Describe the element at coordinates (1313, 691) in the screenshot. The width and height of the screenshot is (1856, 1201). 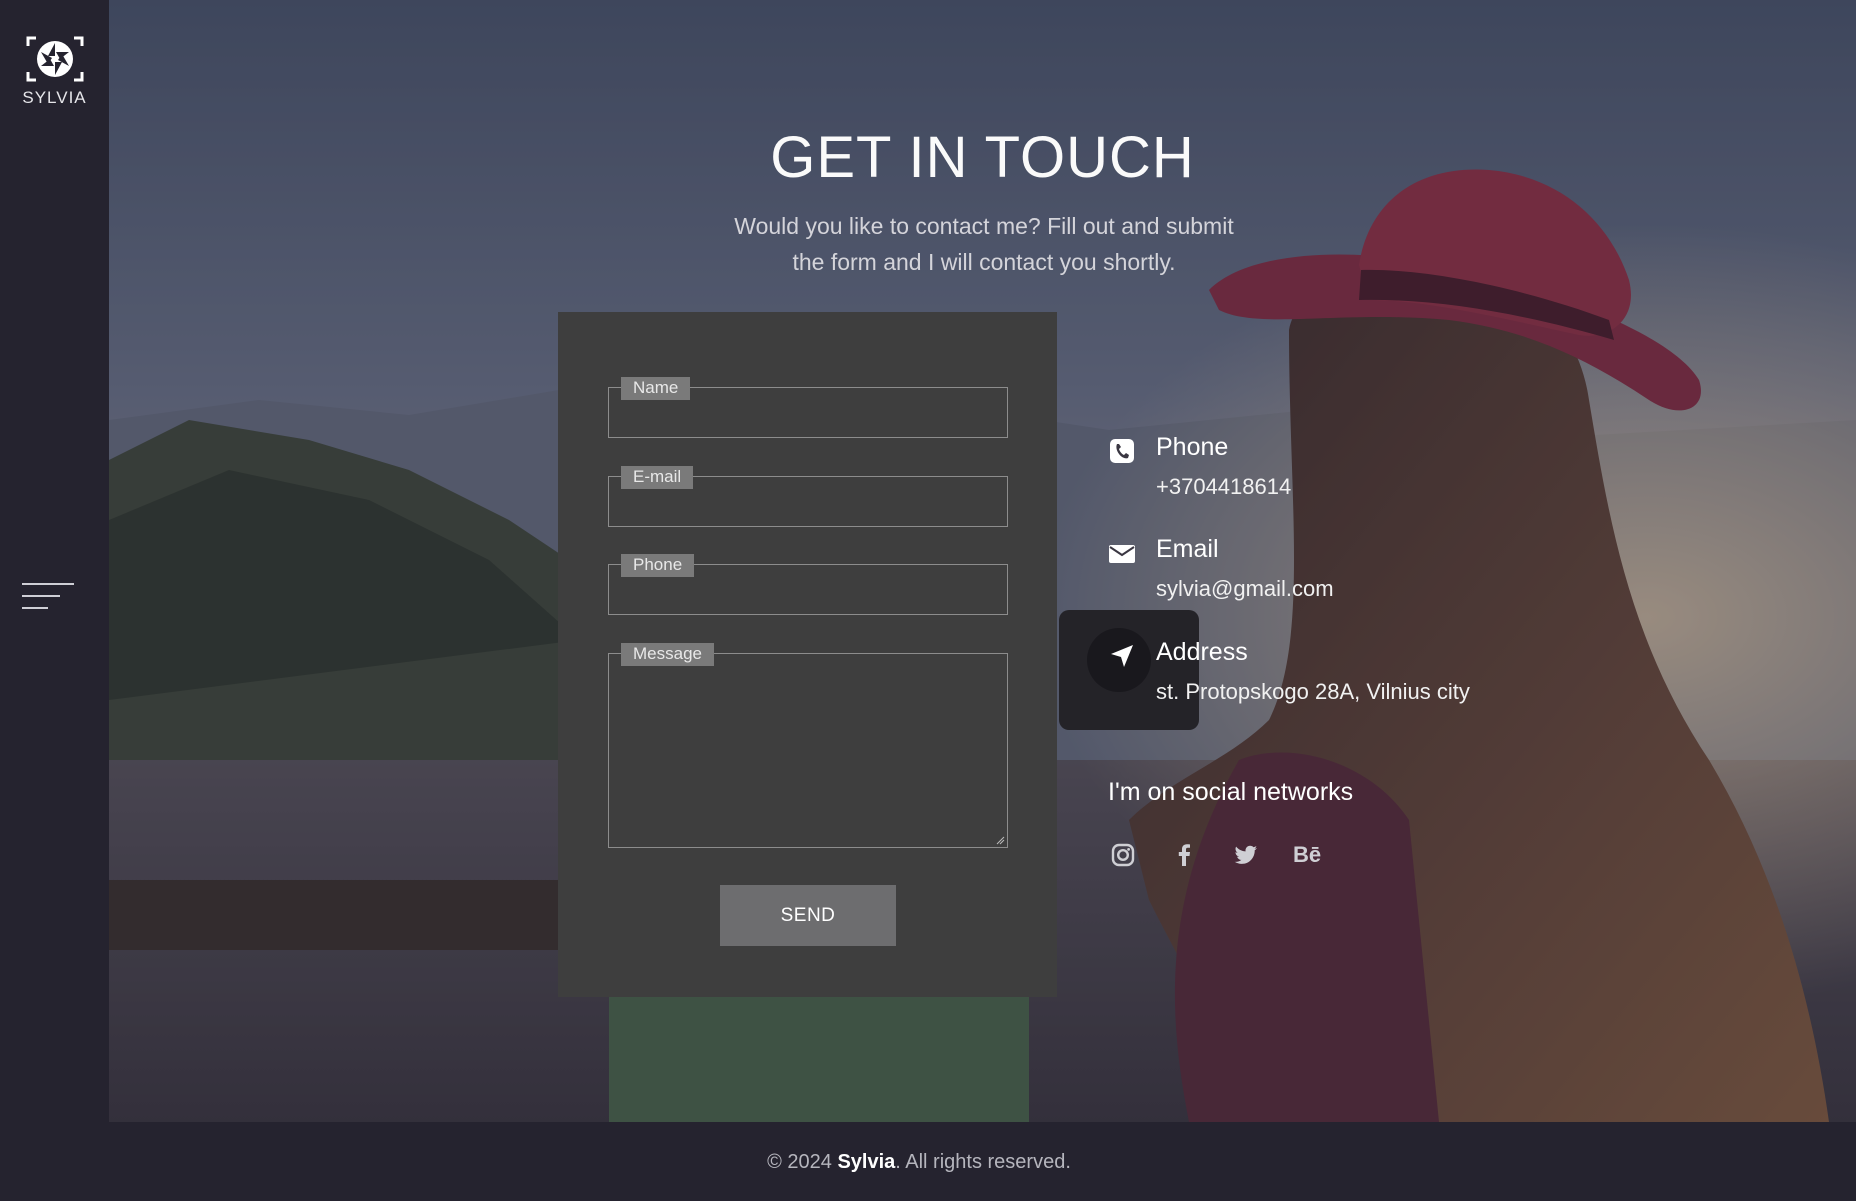
I see `address-value: st. Protopskogo 28A, Vilnius city` at that location.